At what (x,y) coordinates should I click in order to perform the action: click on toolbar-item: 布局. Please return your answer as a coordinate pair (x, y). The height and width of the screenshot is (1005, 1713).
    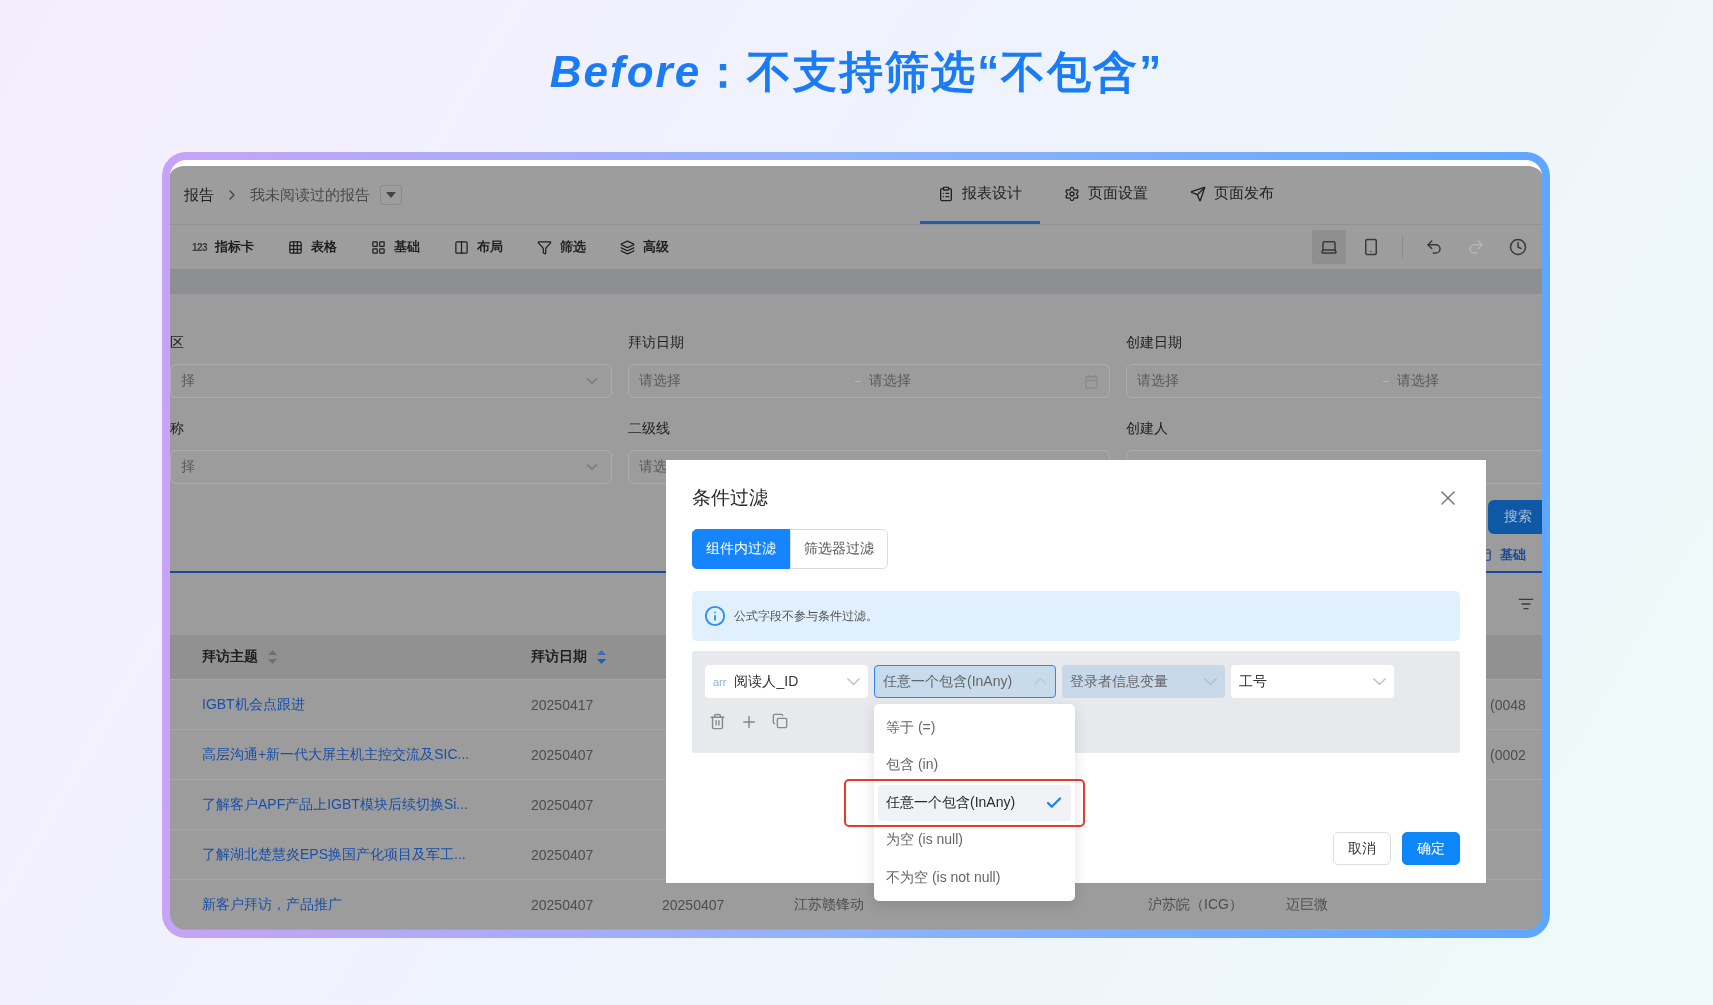
    Looking at the image, I should click on (479, 247).